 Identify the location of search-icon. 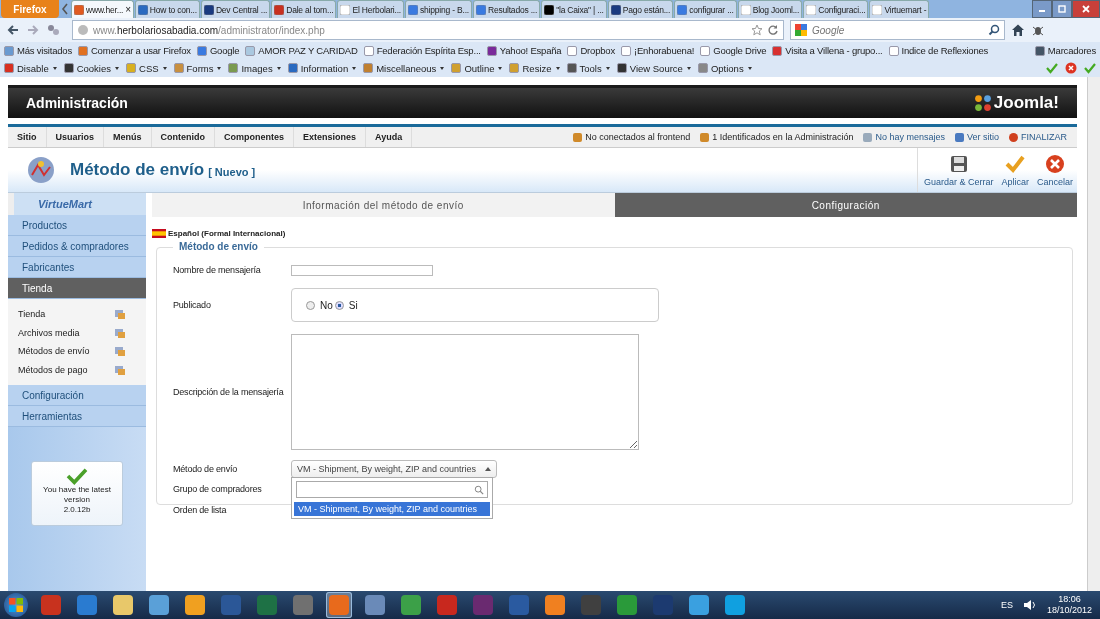
(994, 30).